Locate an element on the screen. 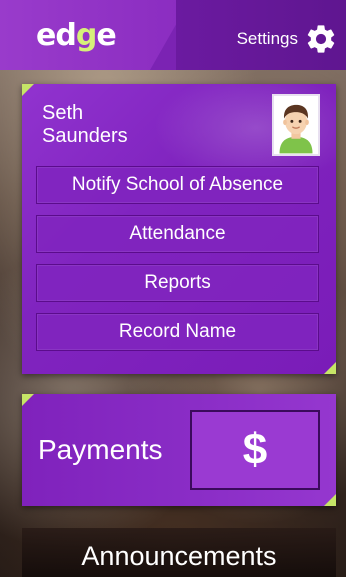  avatar-icon is located at coordinates (296, 125).